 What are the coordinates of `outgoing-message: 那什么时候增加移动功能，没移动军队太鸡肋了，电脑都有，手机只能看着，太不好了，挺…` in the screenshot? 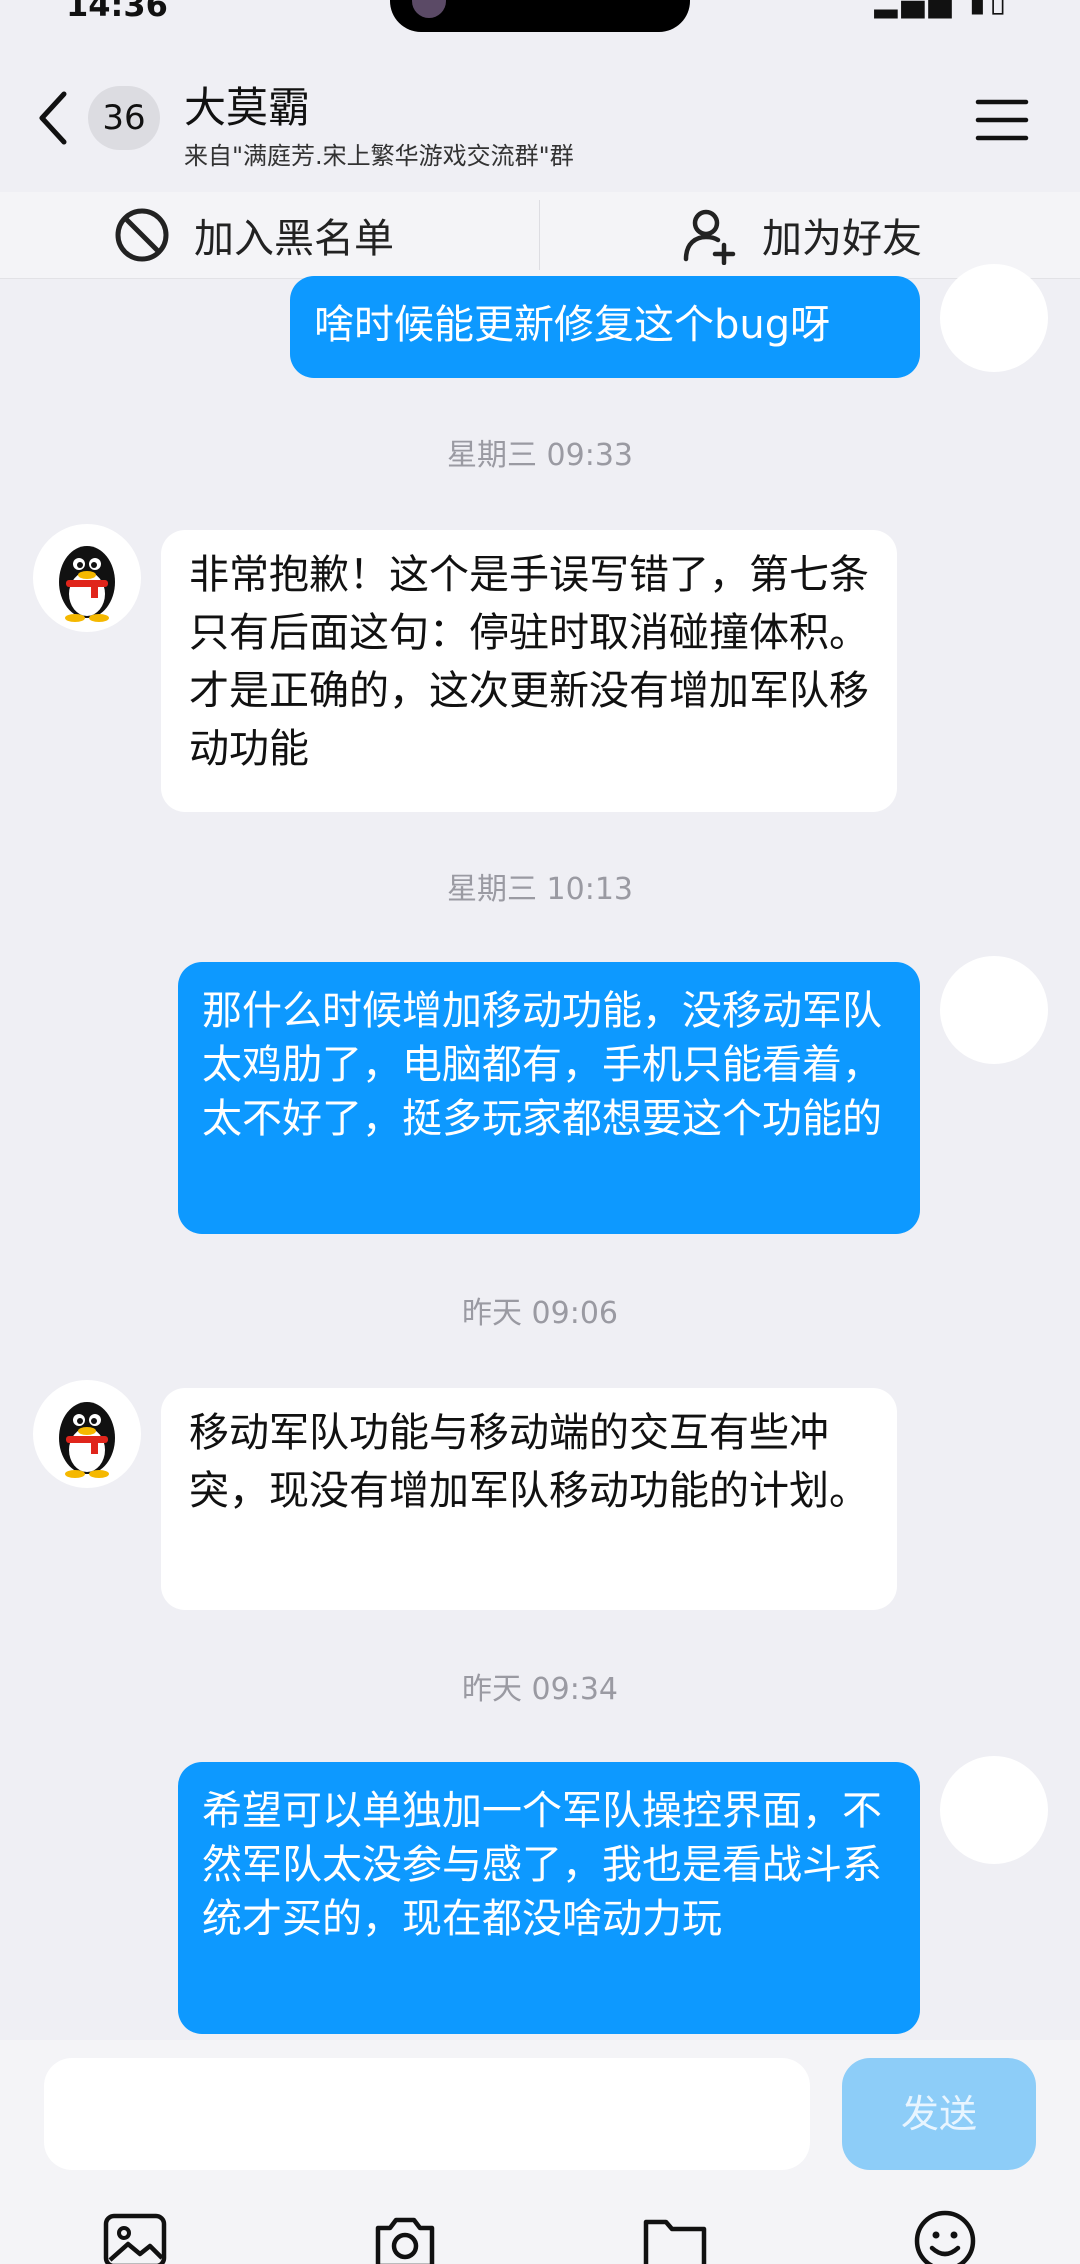 It's located at (549, 1098).